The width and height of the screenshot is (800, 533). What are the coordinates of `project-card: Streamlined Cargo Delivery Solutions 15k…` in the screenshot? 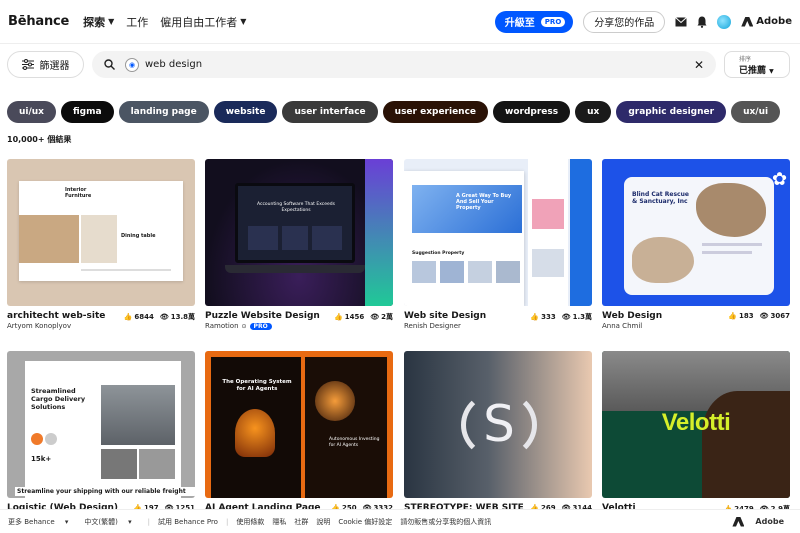 It's located at (101, 432).